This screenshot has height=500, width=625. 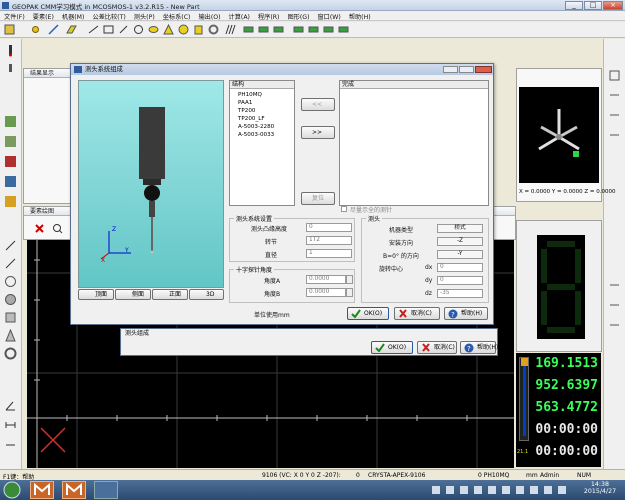 What do you see at coordinates (318, 104) in the screenshot?
I see `move-left-button: <<` at bounding box center [318, 104].